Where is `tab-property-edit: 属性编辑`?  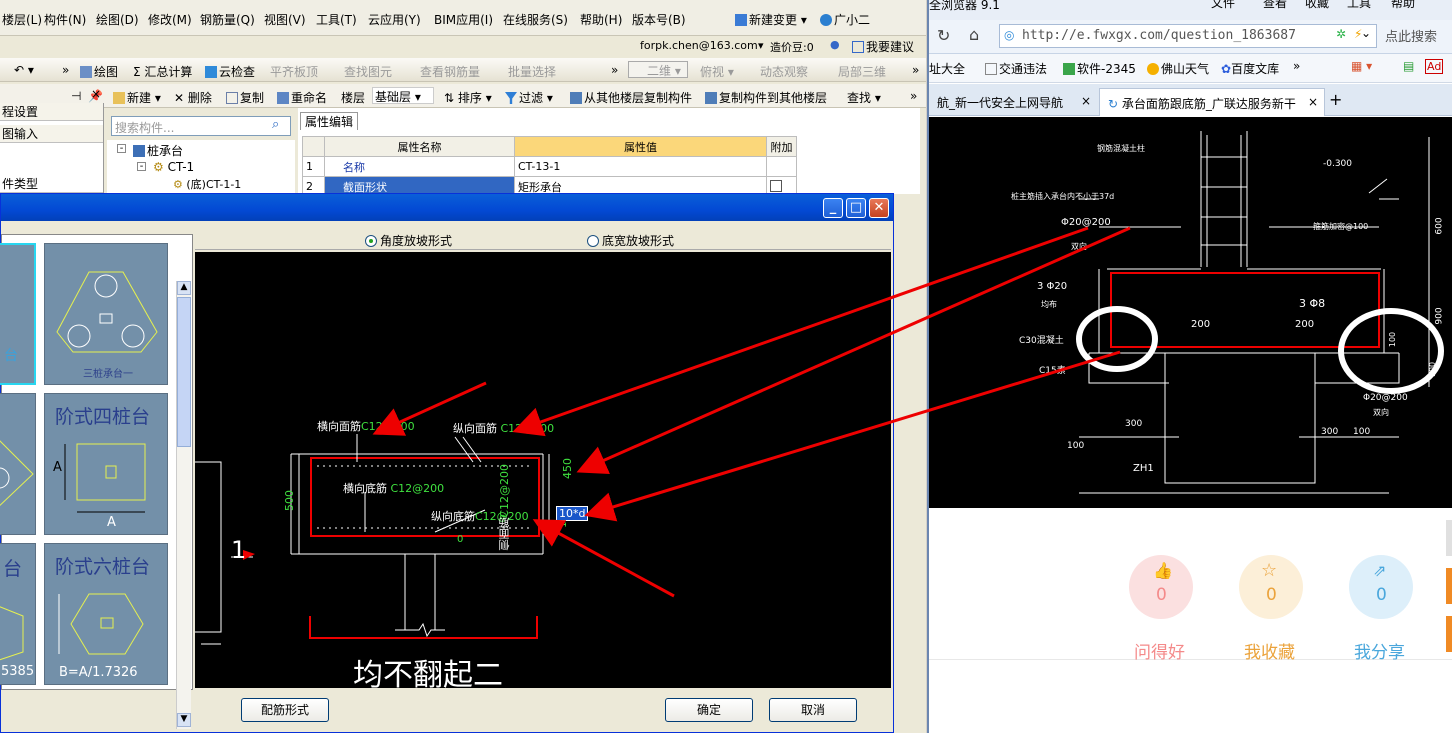
tab-property-edit: 属性编辑 is located at coordinates (329, 121).